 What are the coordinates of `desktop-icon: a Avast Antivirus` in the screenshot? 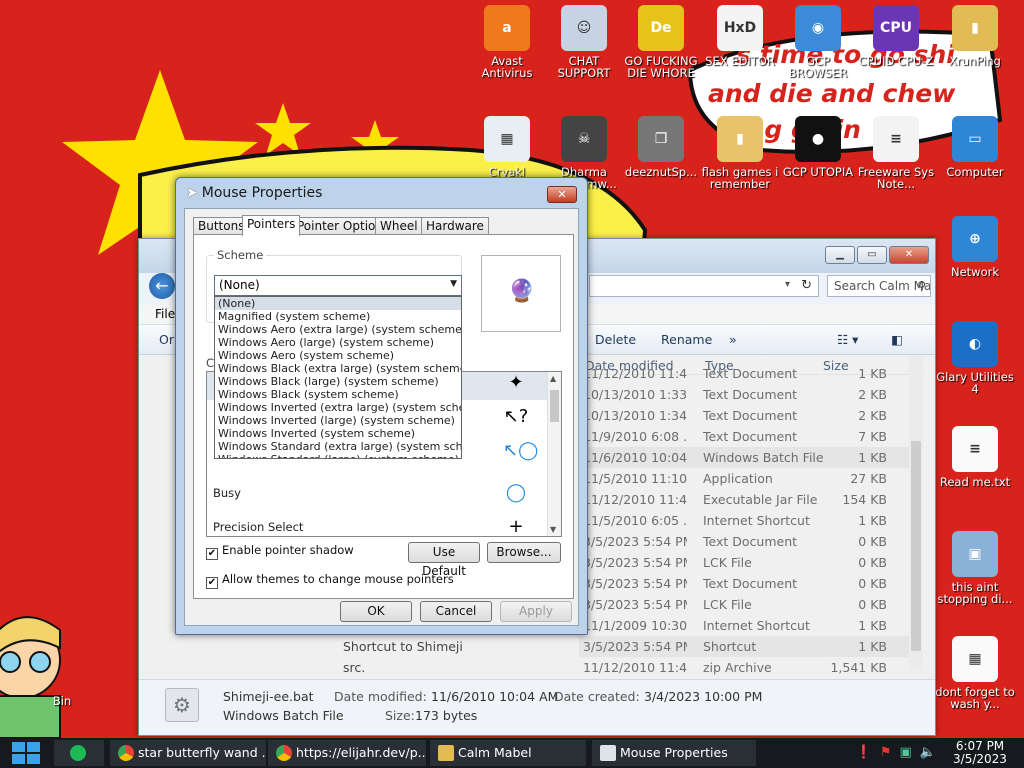 It's located at (507, 42).